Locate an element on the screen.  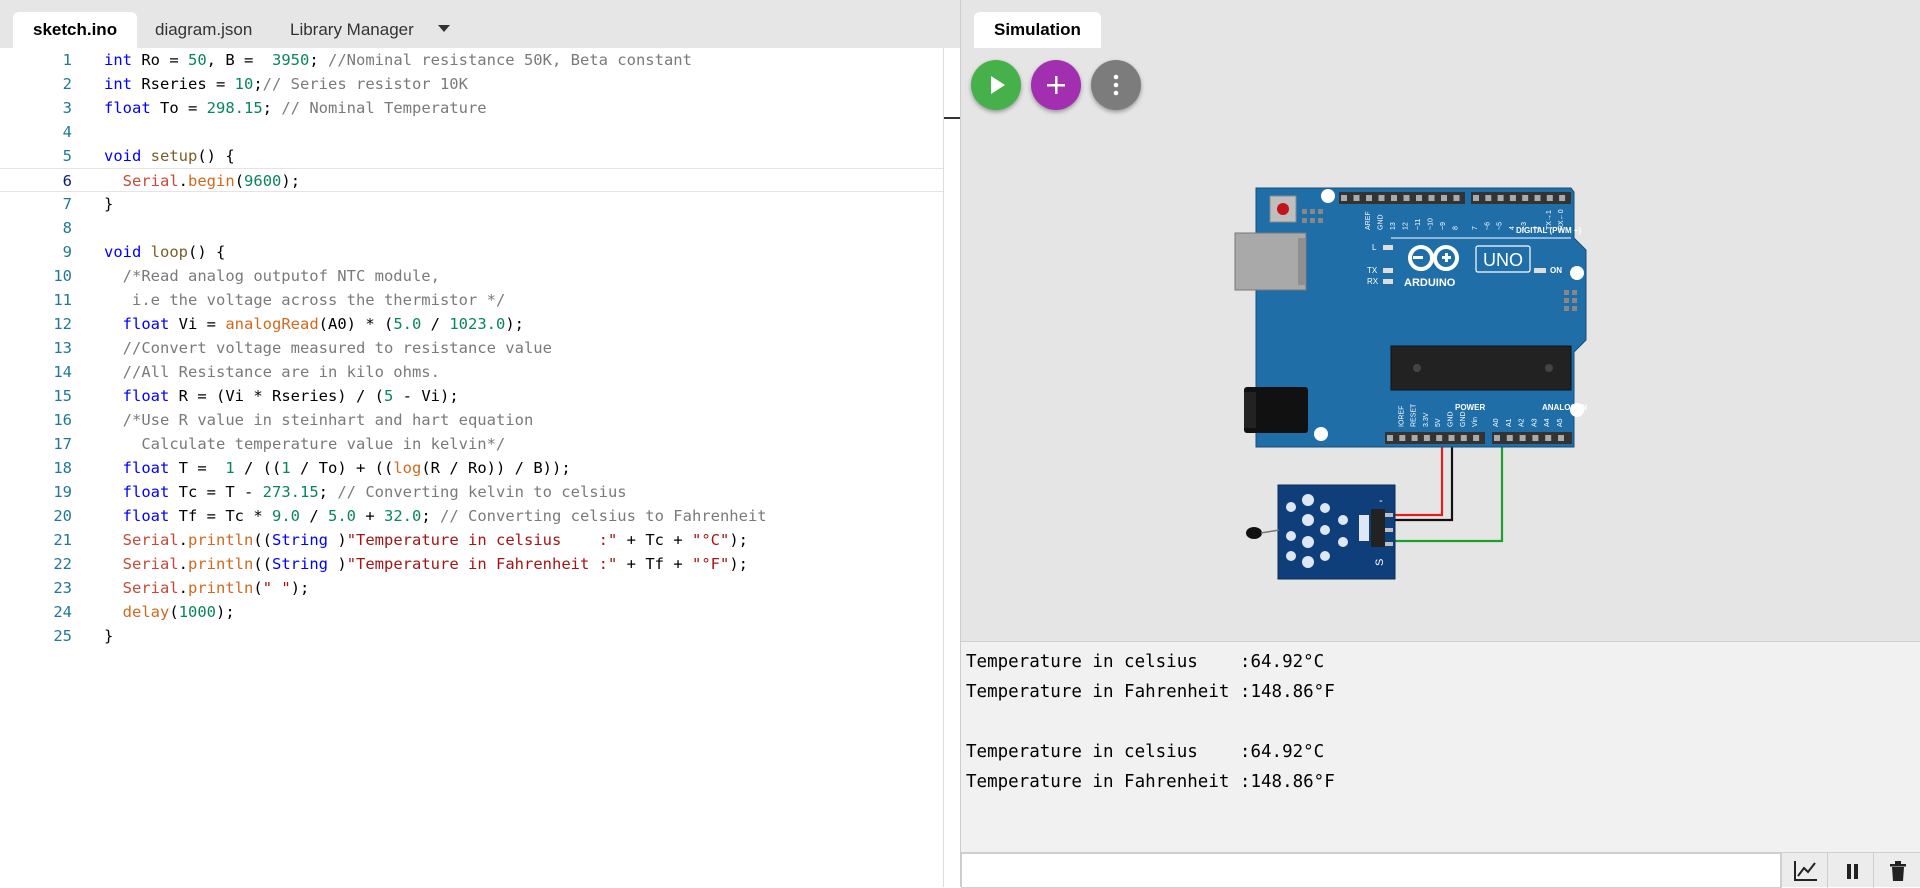
digital-pin-label: TX→1 is located at coordinates (1549, 220).